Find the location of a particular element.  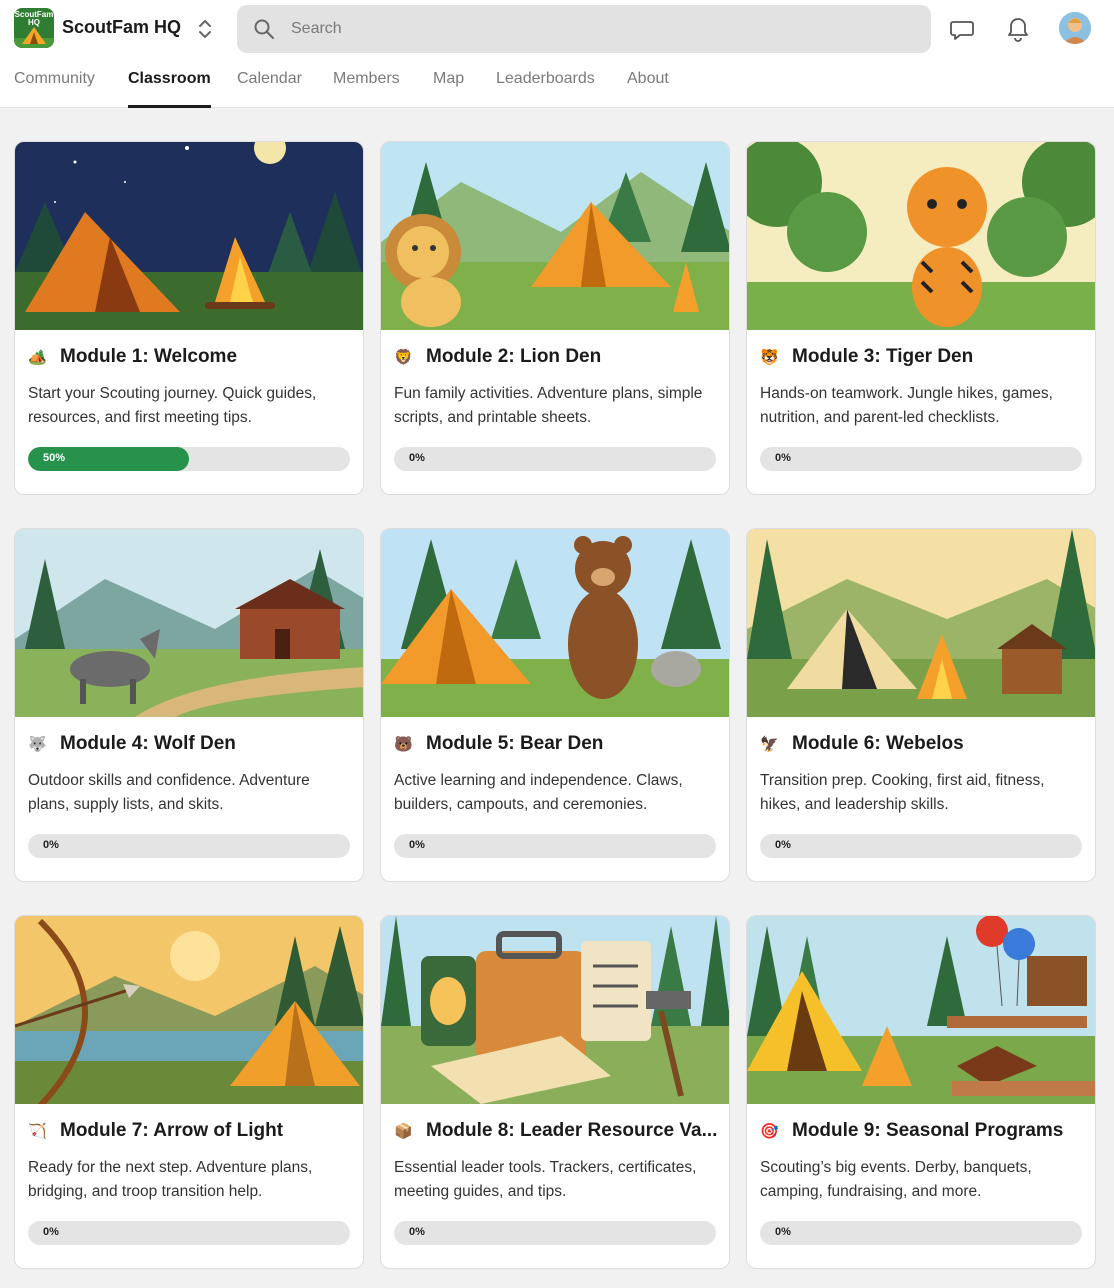

bell-icon is located at coordinates (1018, 29).